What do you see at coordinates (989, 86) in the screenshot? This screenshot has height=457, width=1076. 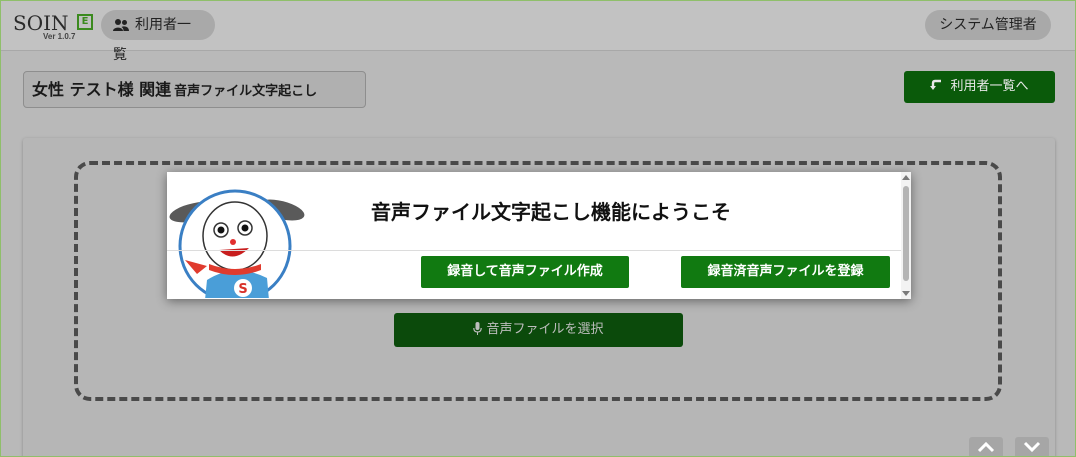 I see `back-to-users-label: 利用者一覧へ` at bounding box center [989, 86].